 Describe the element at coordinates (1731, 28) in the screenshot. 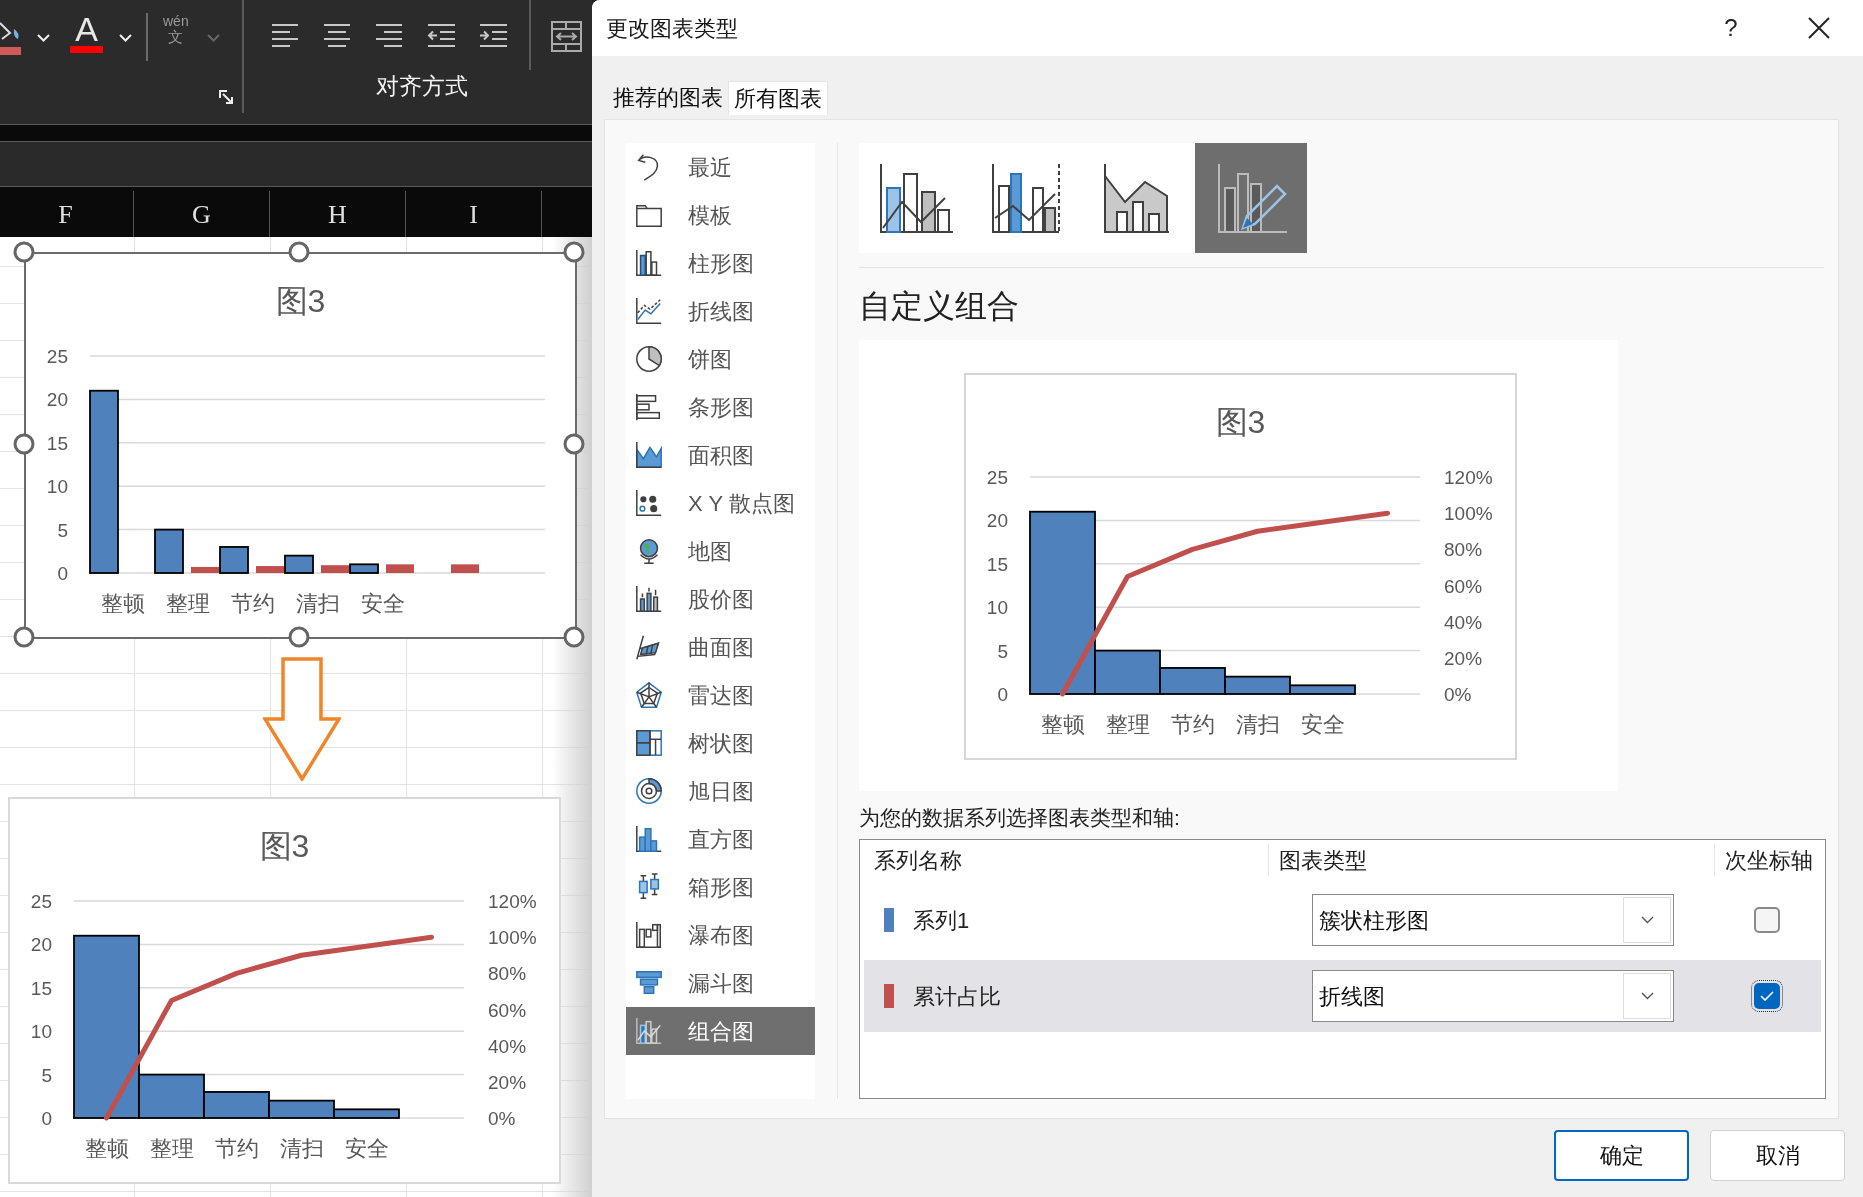

I see `help-button: ?` at that location.